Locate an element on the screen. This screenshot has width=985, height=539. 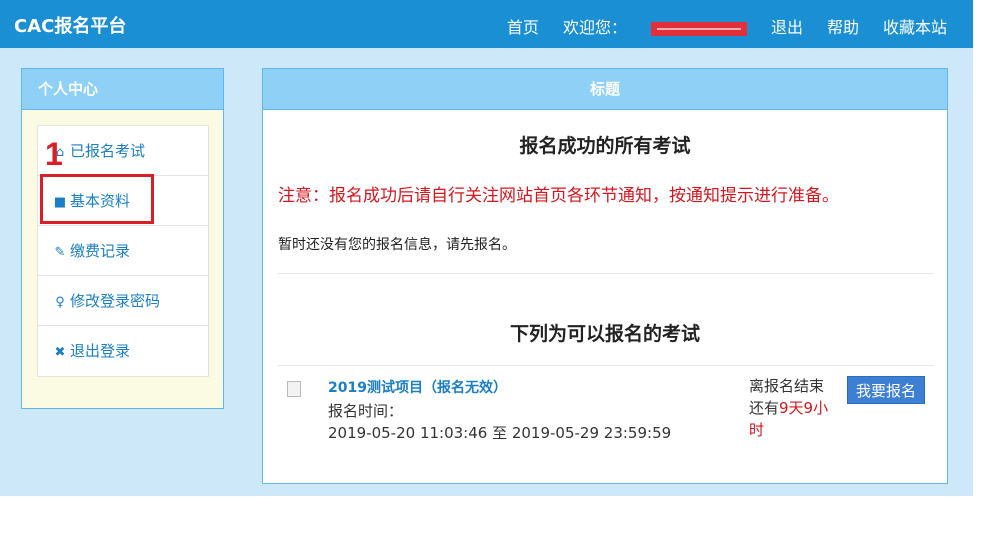
nav-bookmark-link: 收藏本站 is located at coordinates (915, 26).